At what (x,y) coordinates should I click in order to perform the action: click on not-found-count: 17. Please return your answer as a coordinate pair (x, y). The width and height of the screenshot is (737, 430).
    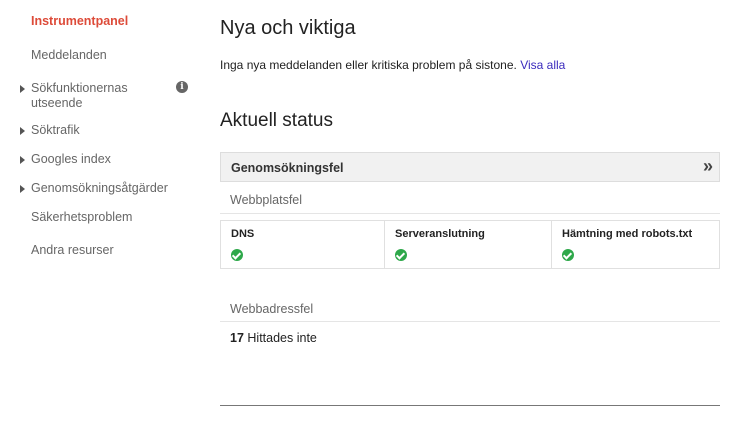
    Looking at the image, I should click on (237, 338).